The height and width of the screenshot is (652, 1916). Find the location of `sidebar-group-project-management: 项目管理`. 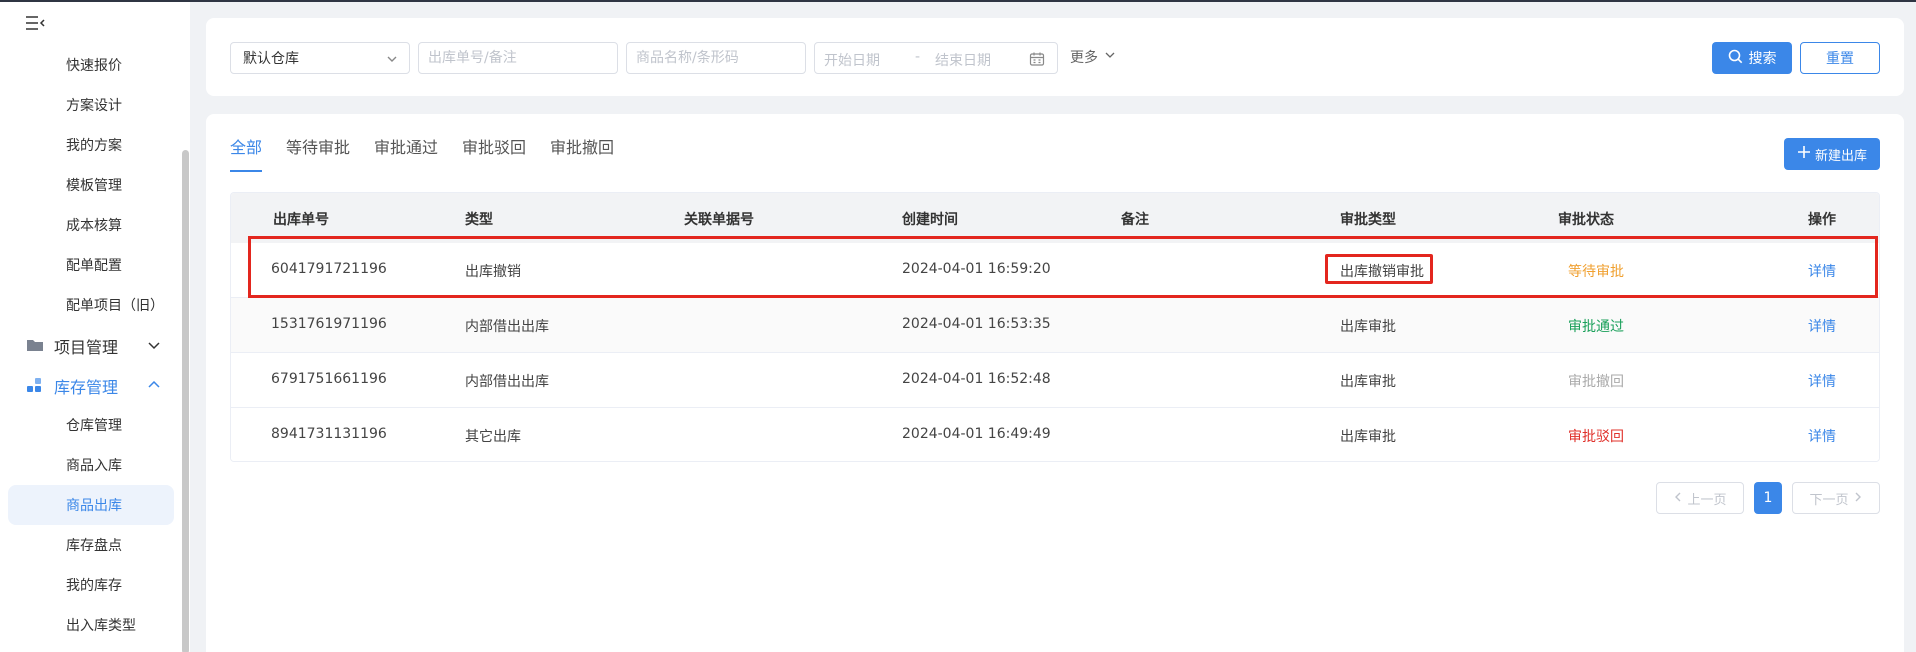

sidebar-group-project-management: 项目管理 is located at coordinates (91, 345).